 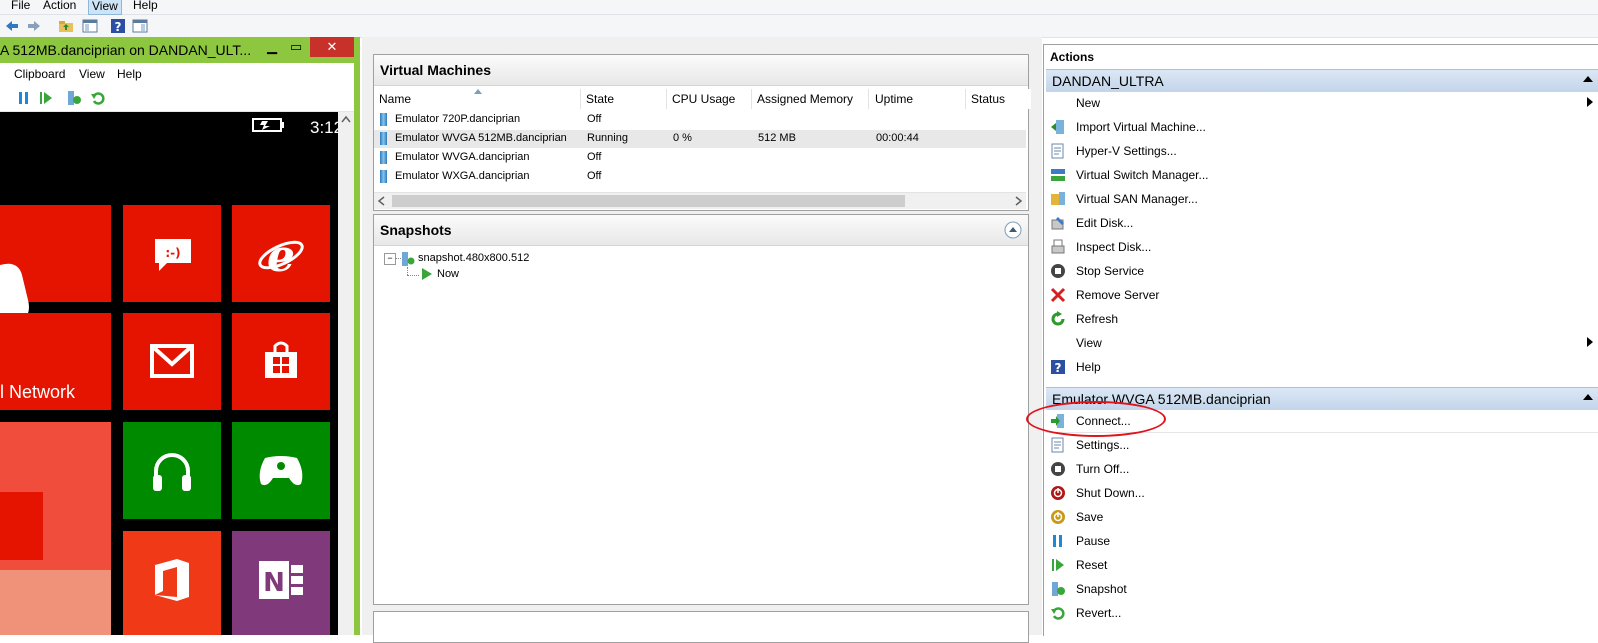 I want to click on action-help: ? Help, so click(x=1322, y=367).